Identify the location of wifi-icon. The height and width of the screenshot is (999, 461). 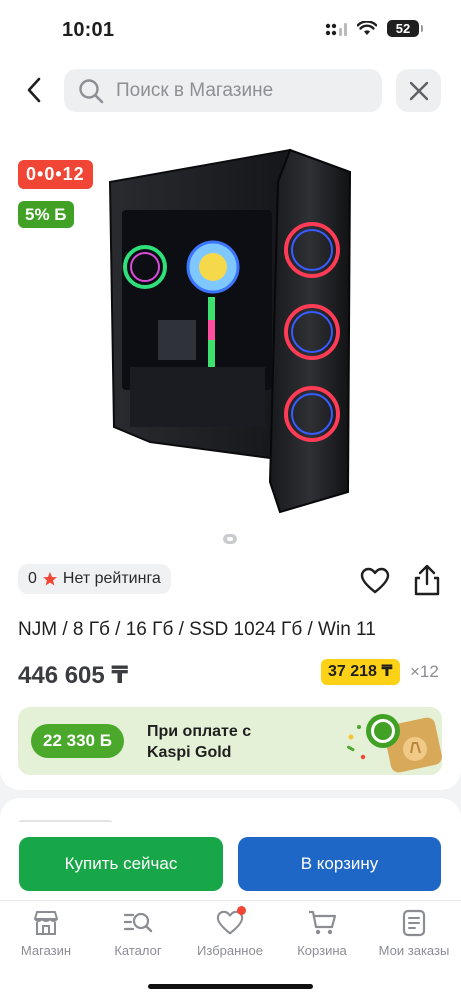
(367, 28).